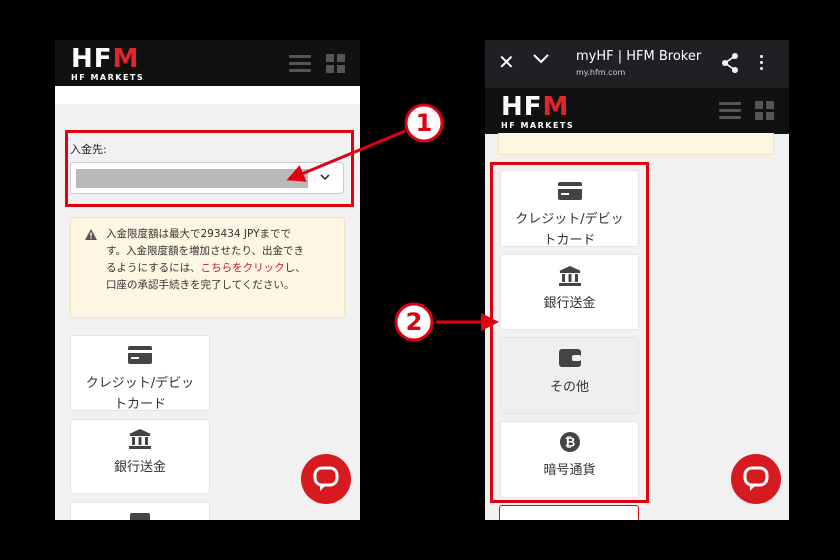 The height and width of the screenshot is (560, 840). Describe the element at coordinates (346, 155) in the screenshot. I see `arrow-to-deposit-select` at that location.